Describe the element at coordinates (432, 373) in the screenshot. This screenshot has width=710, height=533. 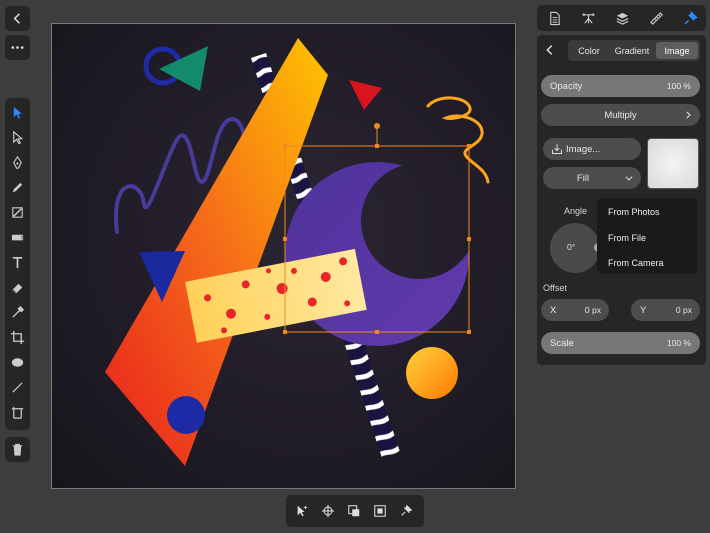
I see `orange-circle` at that location.